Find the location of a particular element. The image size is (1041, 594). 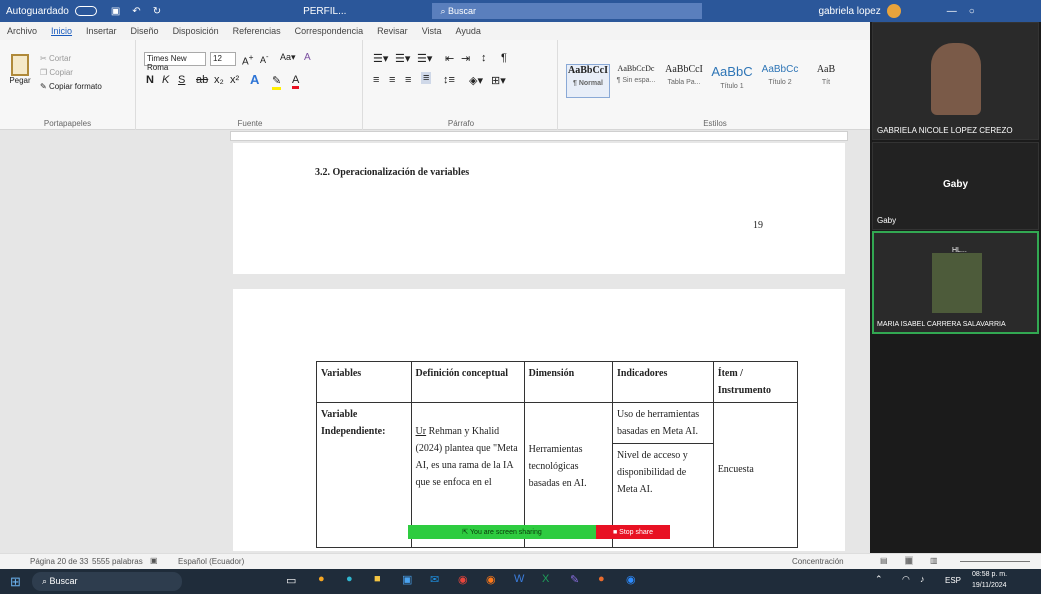

font-color-icon: A is located at coordinates (296, 81).